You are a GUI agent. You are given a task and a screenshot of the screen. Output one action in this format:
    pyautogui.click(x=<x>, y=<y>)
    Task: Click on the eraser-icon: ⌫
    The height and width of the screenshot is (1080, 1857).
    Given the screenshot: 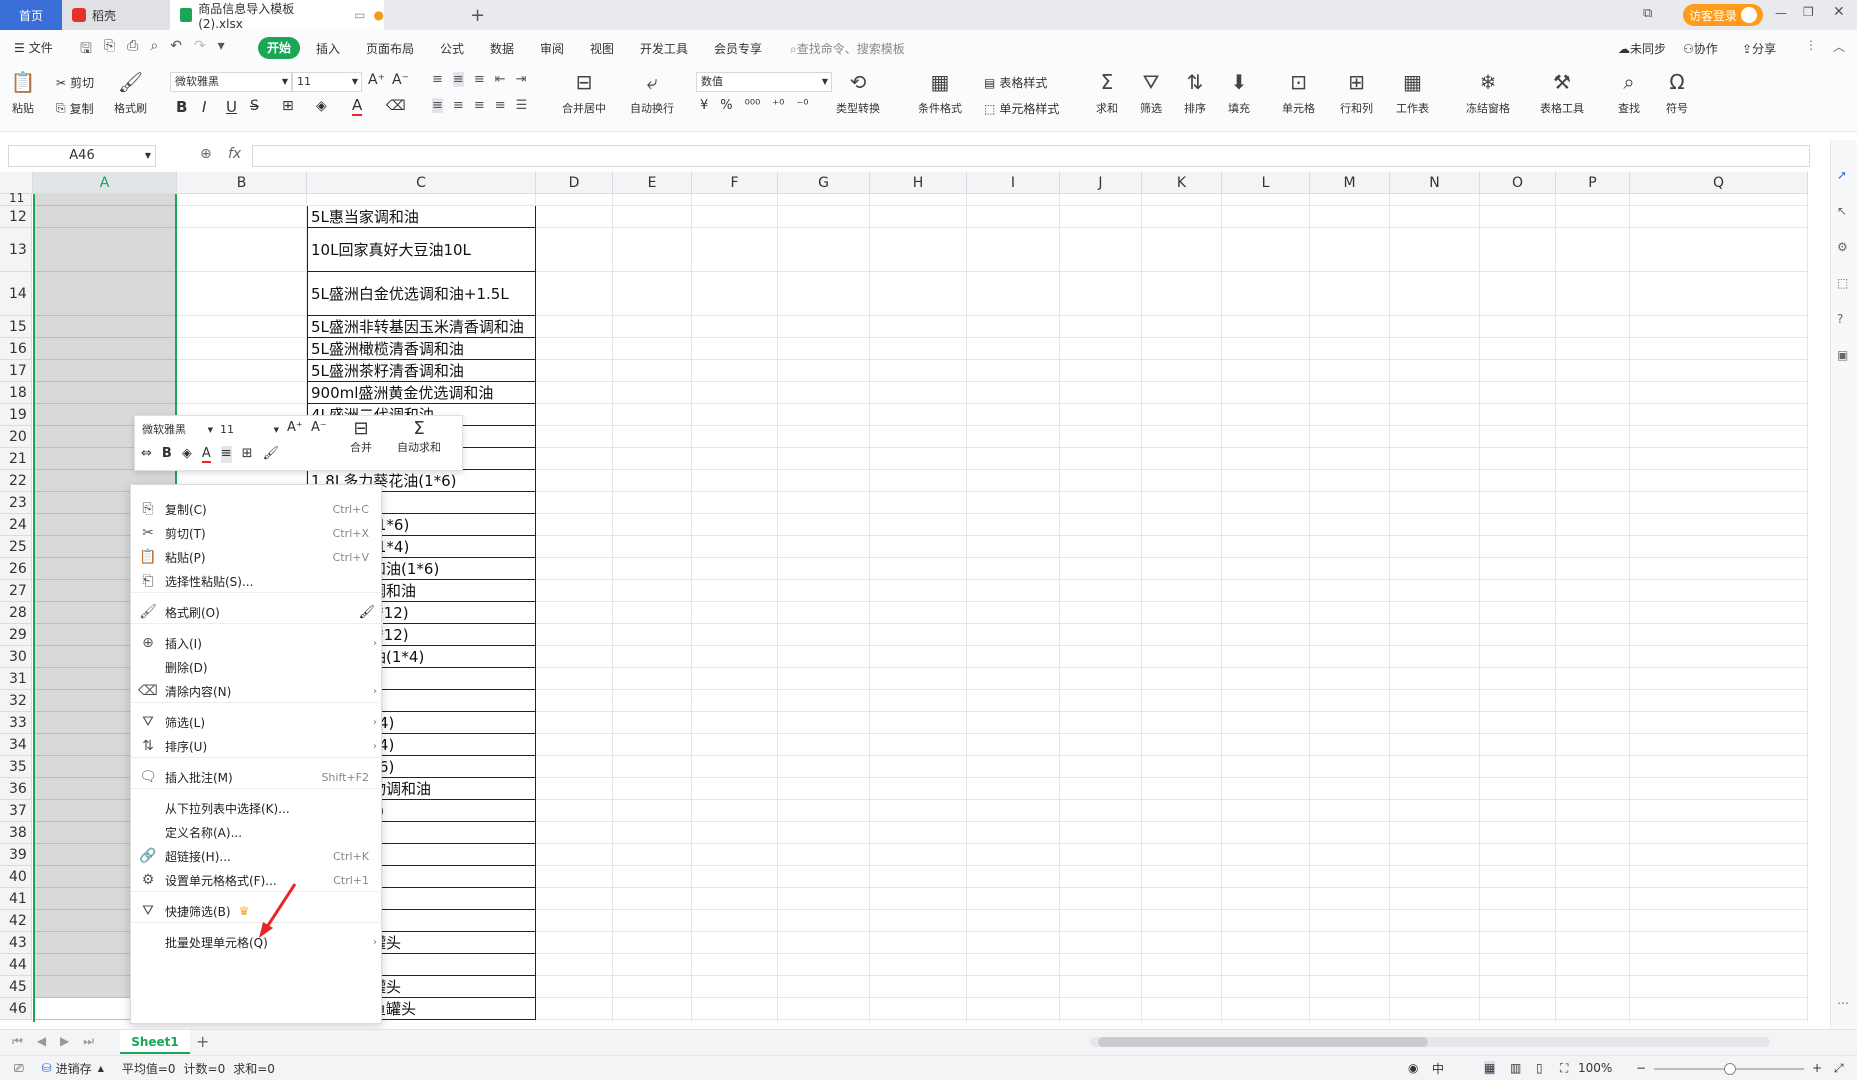 What is the action you would take?
    pyautogui.click(x=396, y=106)
    